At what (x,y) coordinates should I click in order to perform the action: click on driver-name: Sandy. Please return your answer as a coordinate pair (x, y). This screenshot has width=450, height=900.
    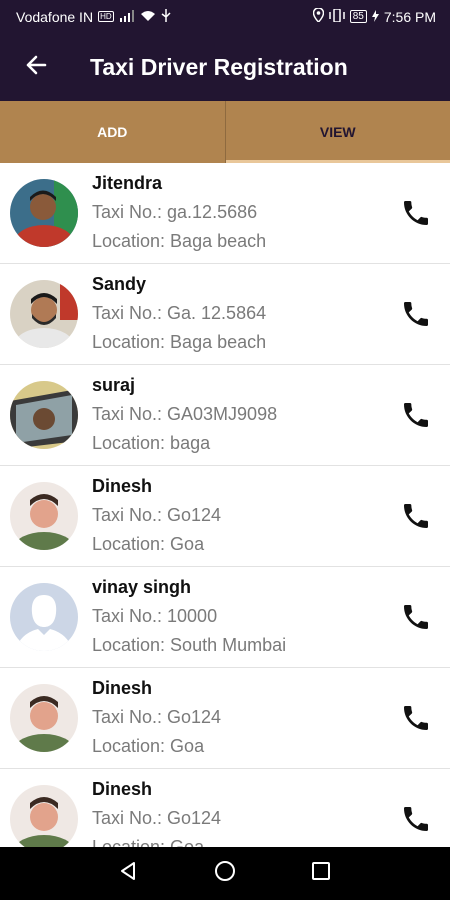
    Looking at the image, I should click on (119, 284).